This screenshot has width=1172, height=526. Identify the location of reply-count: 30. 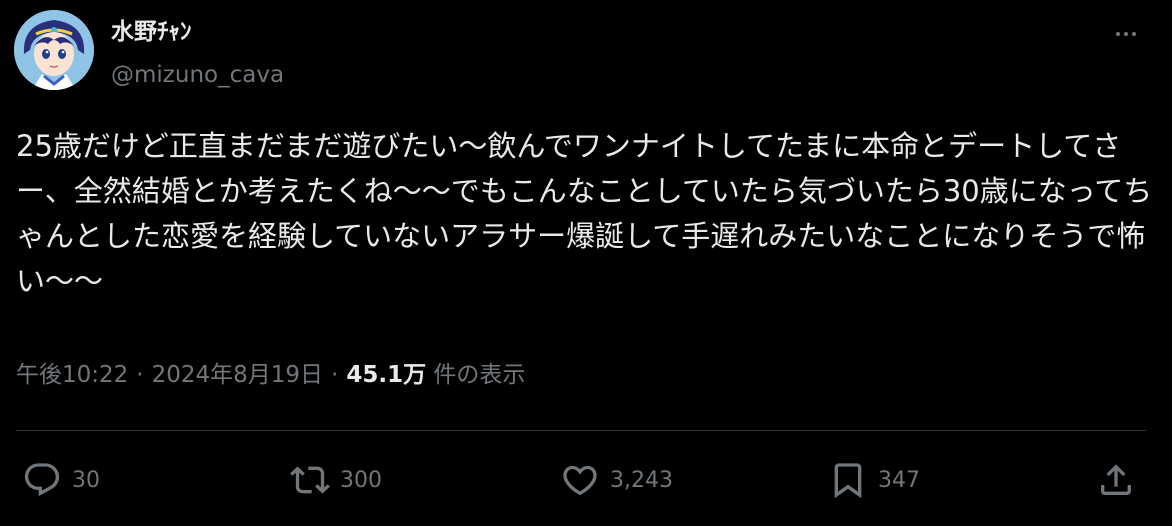
(86, 480).